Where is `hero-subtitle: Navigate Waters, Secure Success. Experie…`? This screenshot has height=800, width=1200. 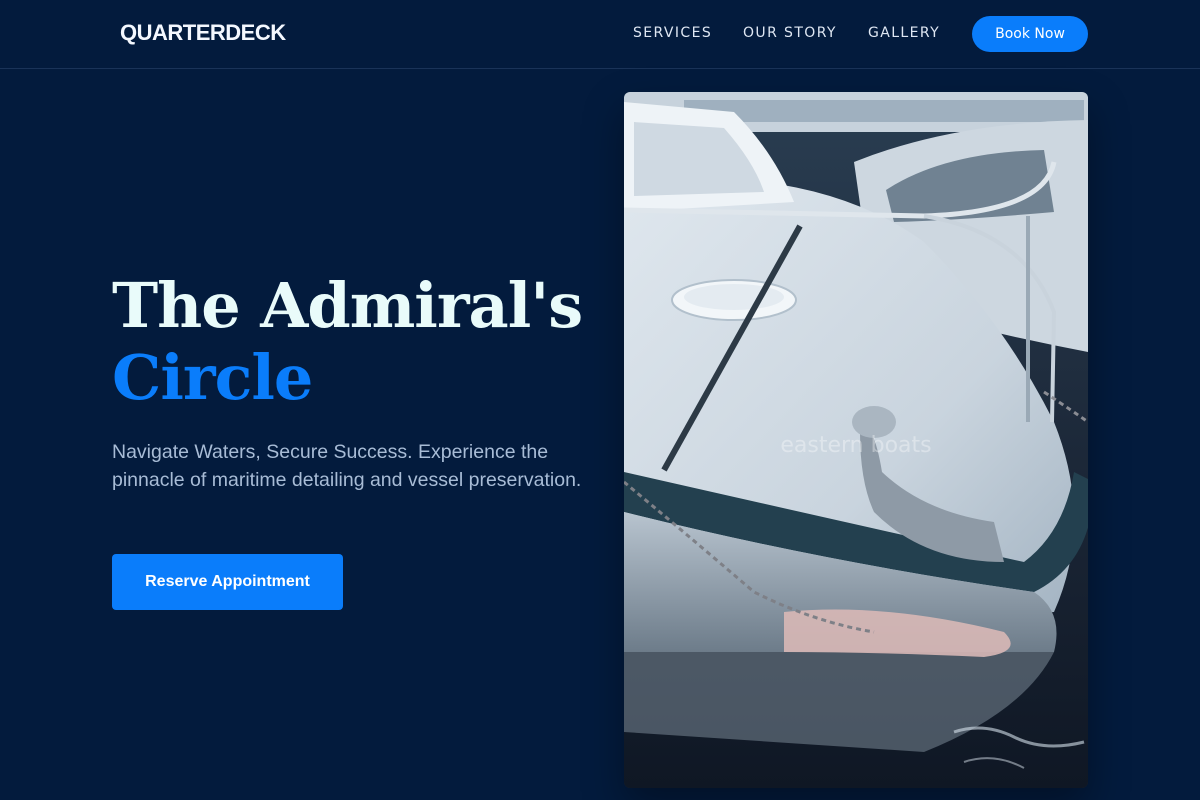
hero-subtitle: Navigate Waters, Secure Success. Experie… is located at coordinates (347, 466).